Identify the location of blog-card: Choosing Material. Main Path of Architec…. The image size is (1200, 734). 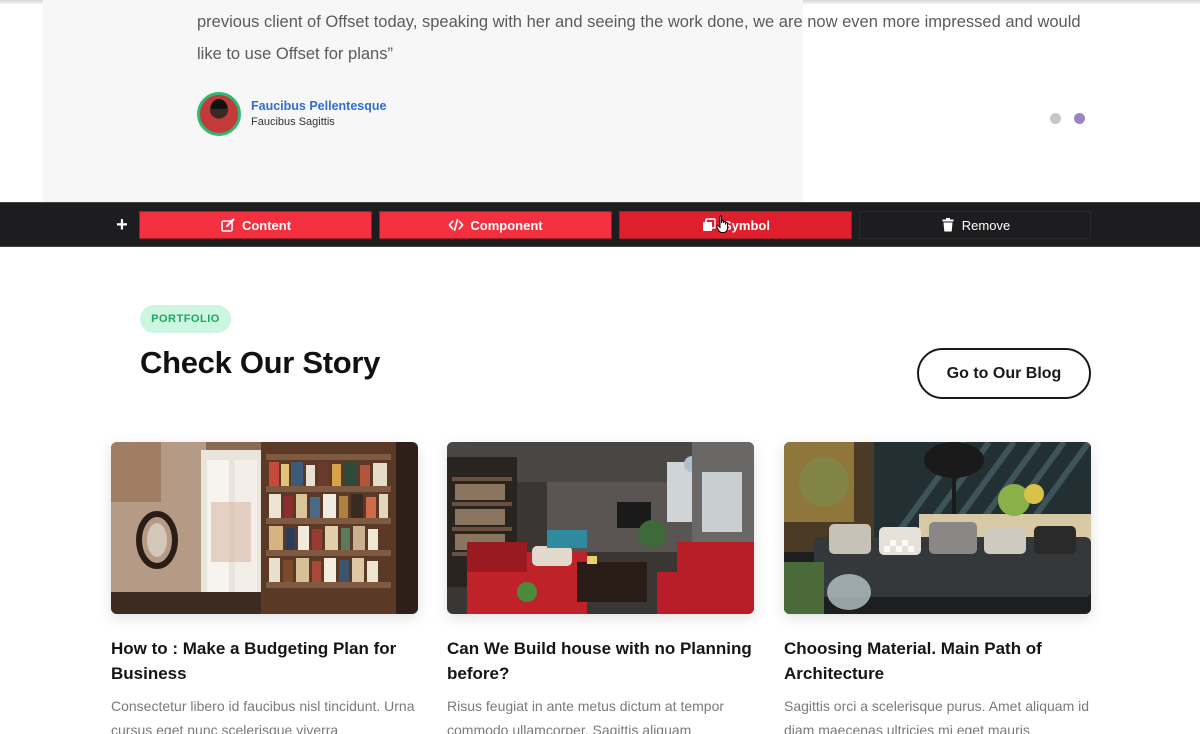
(937, 588).